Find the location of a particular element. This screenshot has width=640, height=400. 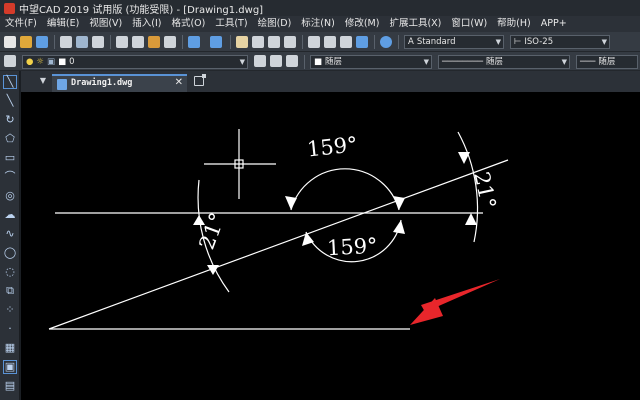

ellipse-tool-icon: ◯ is located at coordinates (10, 253).